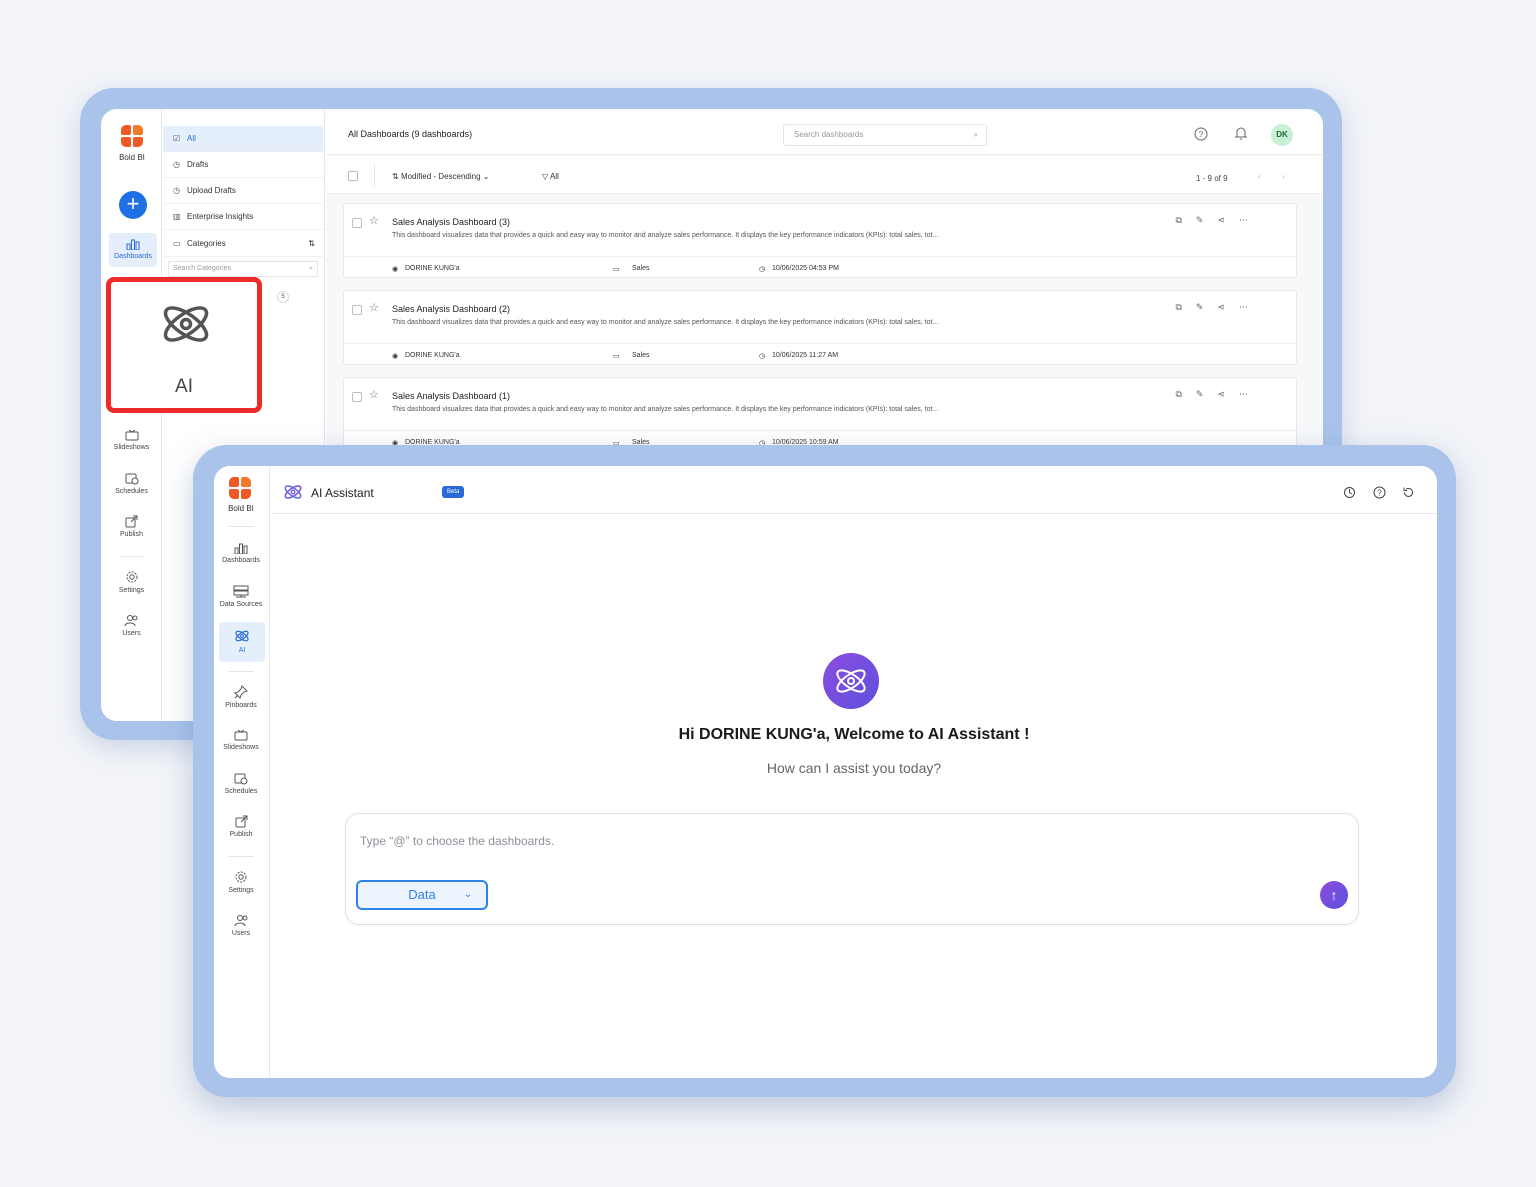  I want to click on filter-dropdown: ▽ All, so click(550, 176).